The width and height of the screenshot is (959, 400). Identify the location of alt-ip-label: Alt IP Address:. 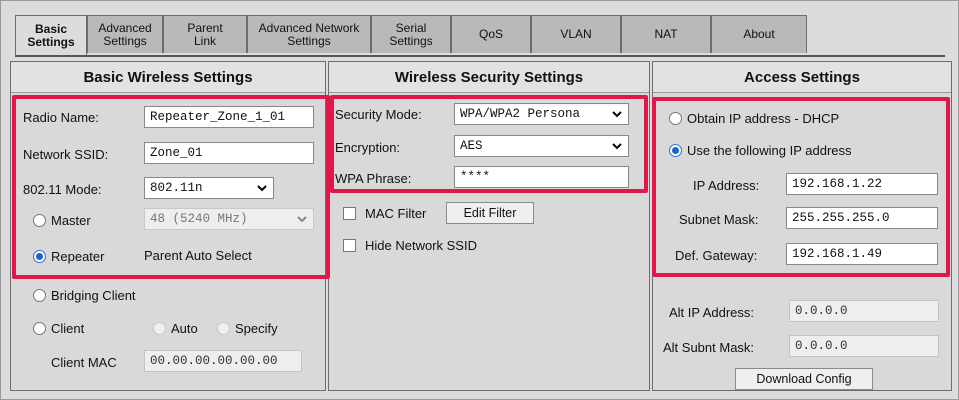
(712, 312).